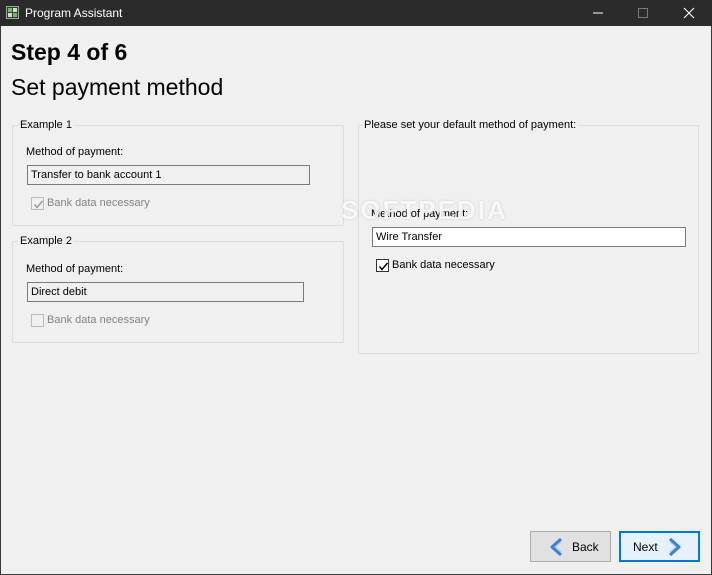 Image resolution: width=712 pixels, height=575 pixels. I want to click on example1-method-field: Transfer to bank account 1, so click(168, 175).